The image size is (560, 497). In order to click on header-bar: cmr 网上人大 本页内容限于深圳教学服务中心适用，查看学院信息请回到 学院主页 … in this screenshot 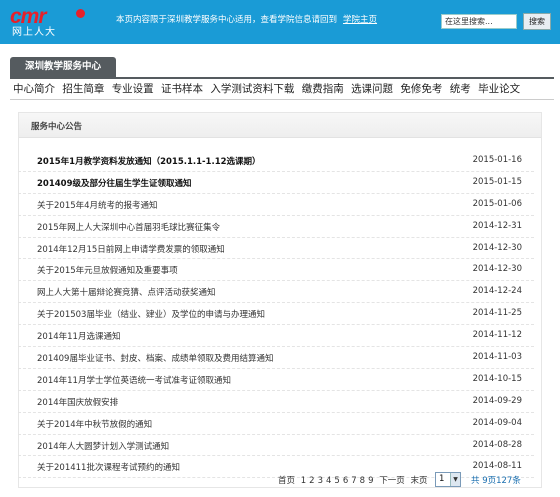, I will do `click(280, 22)`.